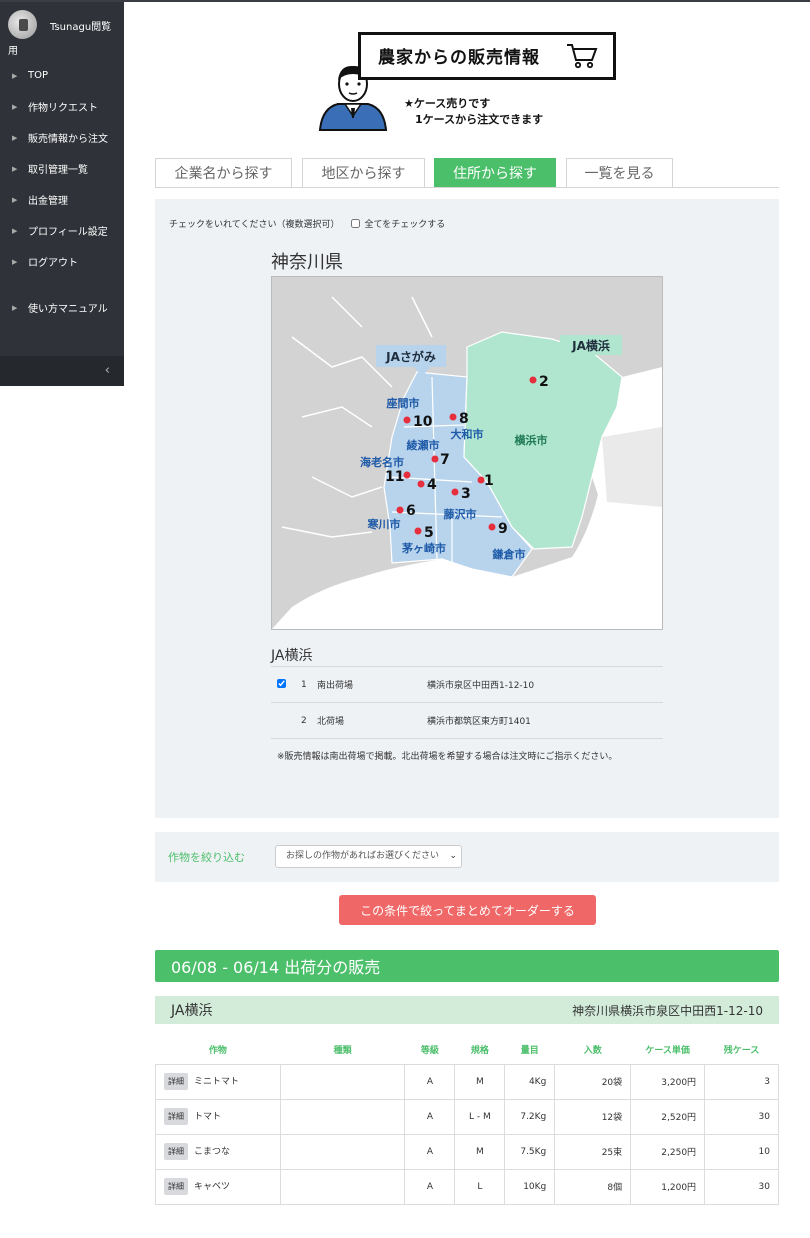 This screenshot has width=810, height=1238. Describe the element at coordinates (62, 137) in the screenshot. I see `sidebar-item-order-from-sales: ▶ 販売情報から注文` at that location.